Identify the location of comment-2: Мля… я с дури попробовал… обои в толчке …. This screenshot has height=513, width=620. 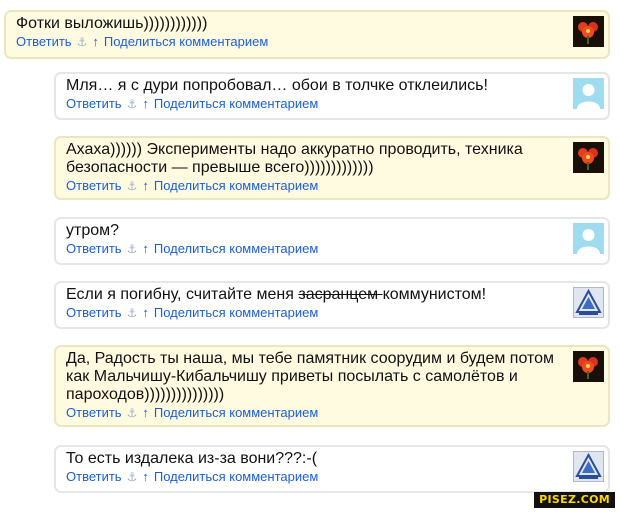
(332, 96).